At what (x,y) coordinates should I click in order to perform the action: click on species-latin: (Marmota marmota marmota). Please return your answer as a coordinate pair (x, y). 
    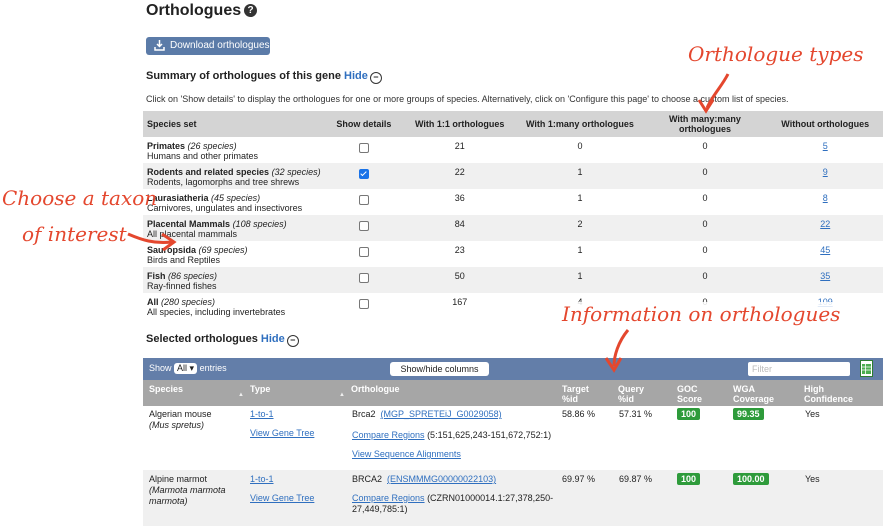
    Looking at the image, I should click on (187, 495).